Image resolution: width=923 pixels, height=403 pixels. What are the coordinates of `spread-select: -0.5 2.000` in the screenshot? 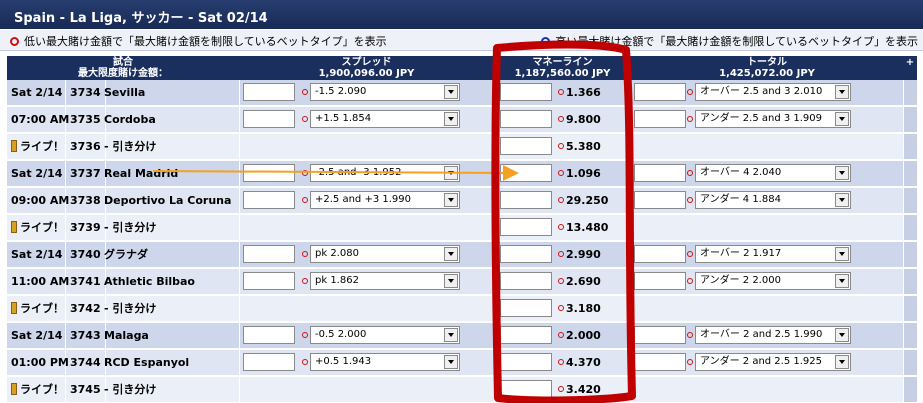 It's located at (385, 335).